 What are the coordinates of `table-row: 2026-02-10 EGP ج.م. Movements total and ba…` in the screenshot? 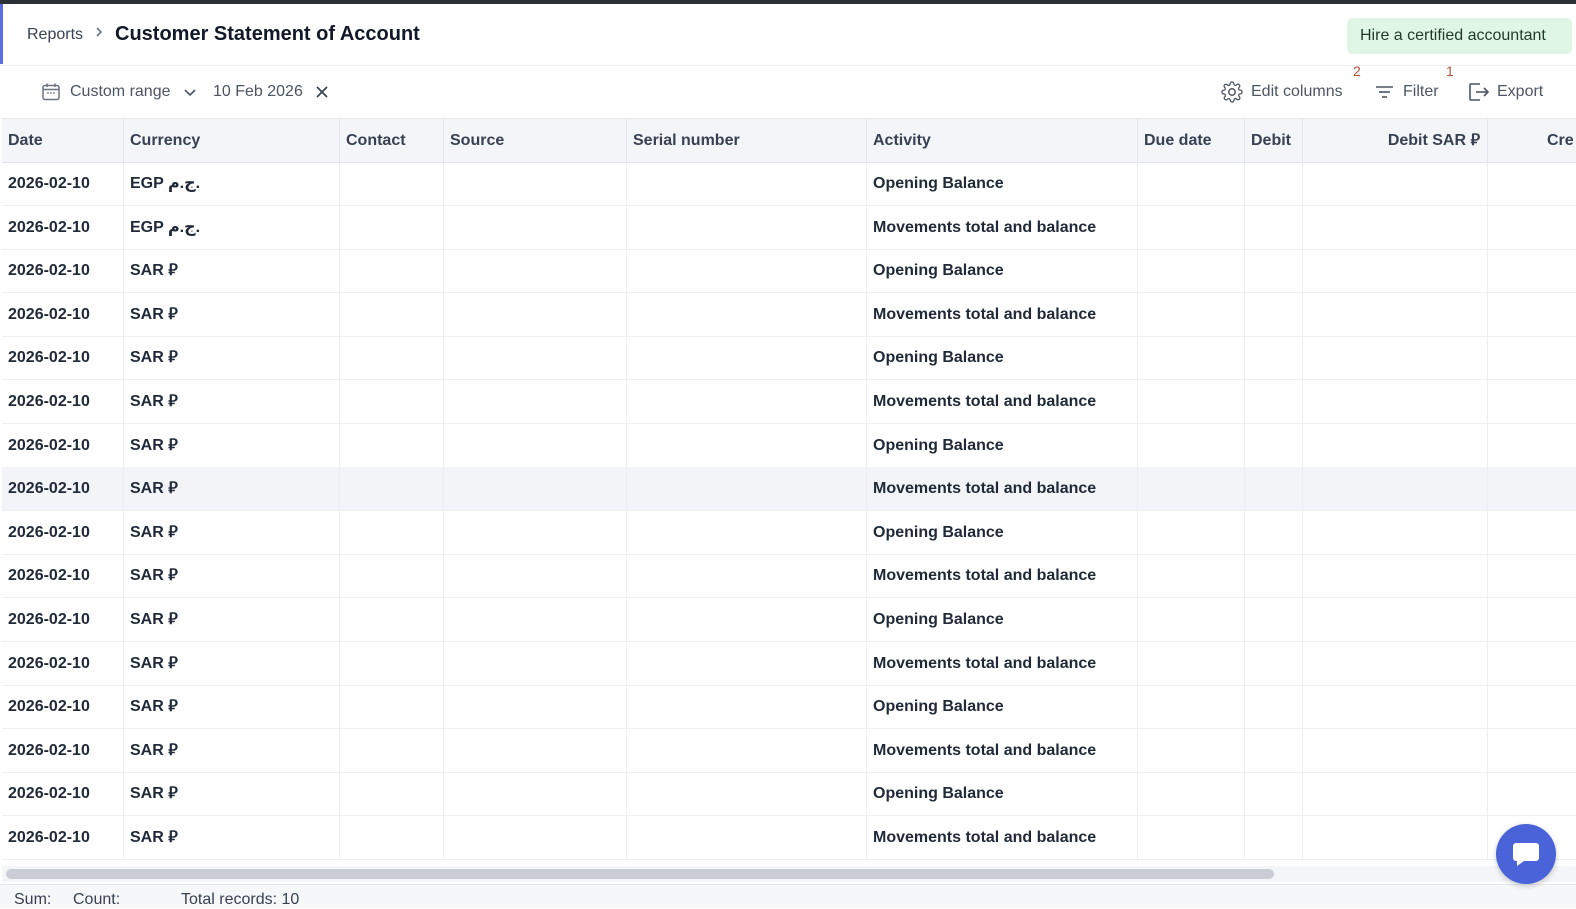 It's located at (789, 227).